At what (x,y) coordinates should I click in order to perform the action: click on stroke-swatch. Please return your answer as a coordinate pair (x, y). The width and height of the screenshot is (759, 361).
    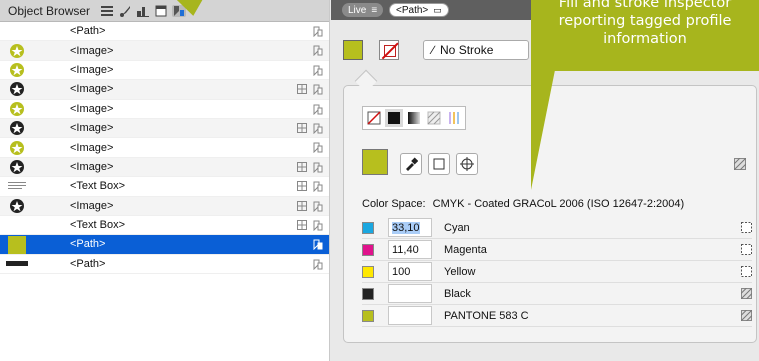
    Looking at the image, I should click on (389, 50).